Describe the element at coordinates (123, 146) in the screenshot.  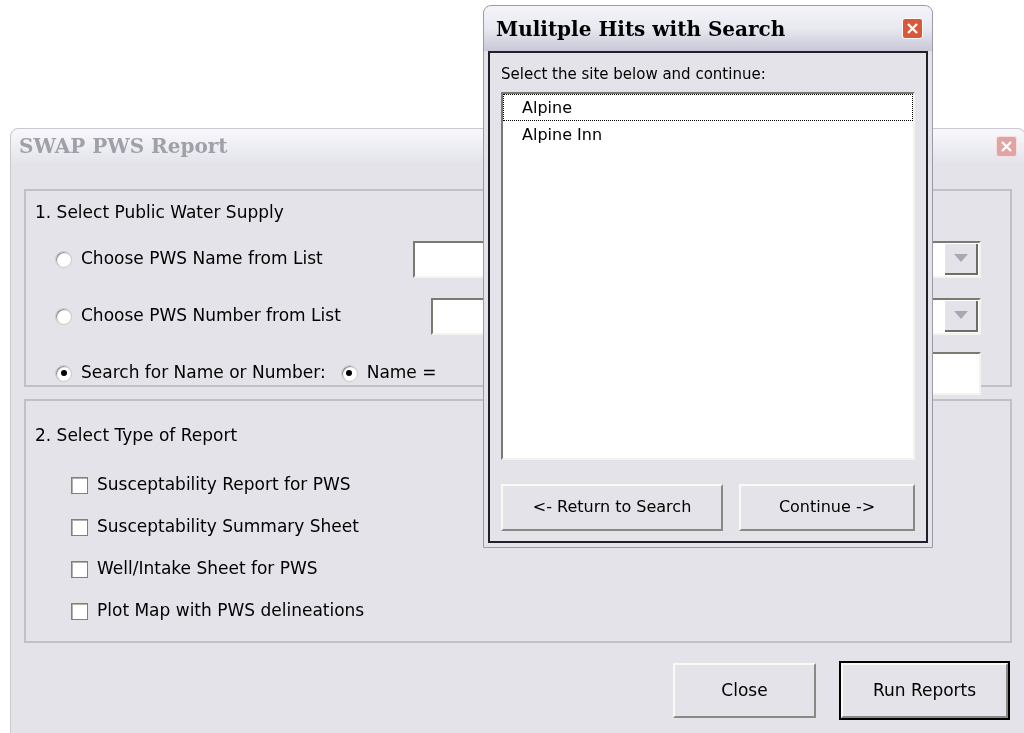
I see `window-title: SWAP PWS Report` at that location.